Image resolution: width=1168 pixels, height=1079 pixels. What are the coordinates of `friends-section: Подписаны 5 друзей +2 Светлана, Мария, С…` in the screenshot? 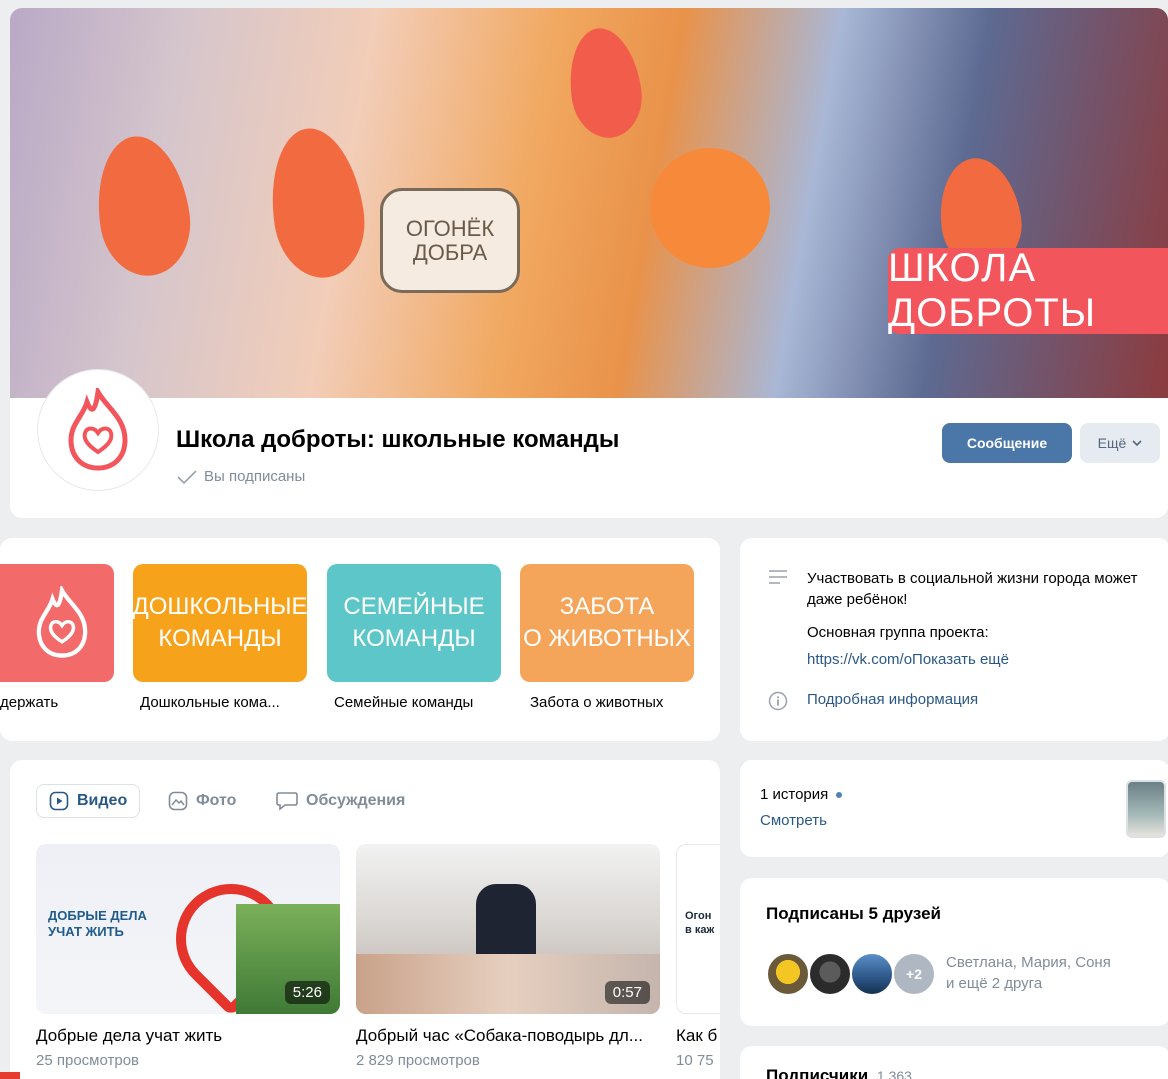 It's located at (954, 952).